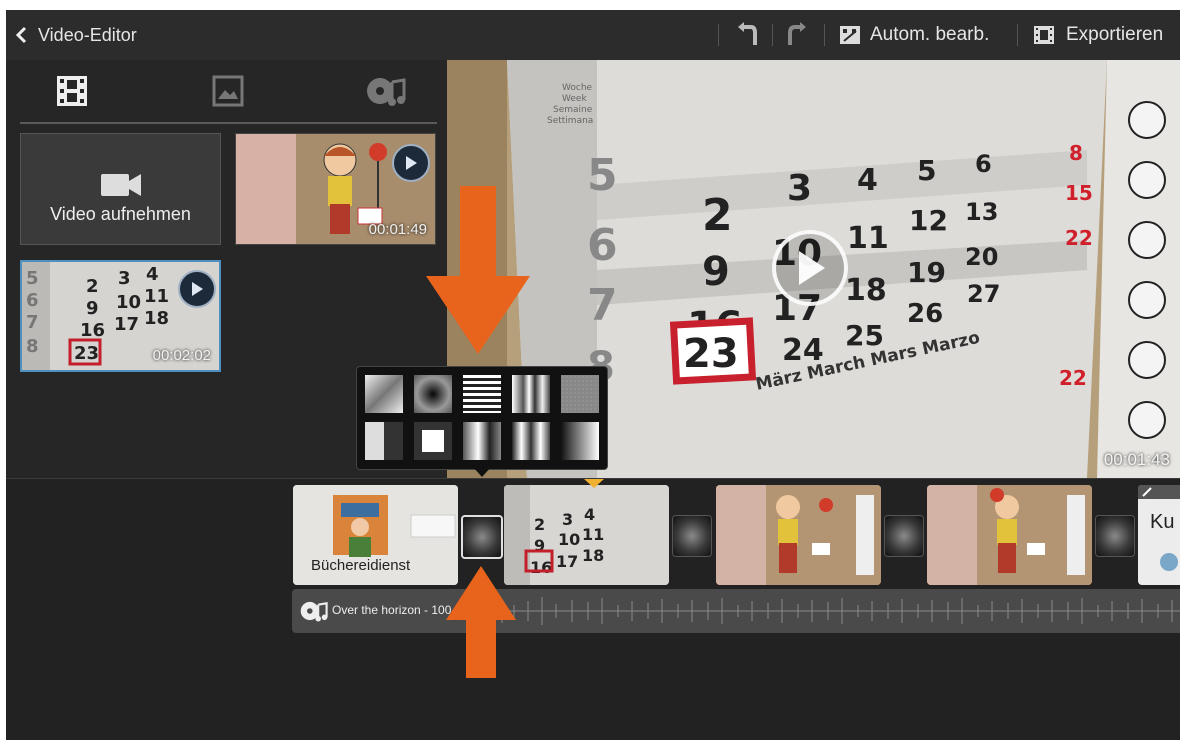 The width and height of the screenshot is (1180, 740). Describe the element at coordinates (926, 272) in the screenshot. I see `svg-text: 19` at that location.